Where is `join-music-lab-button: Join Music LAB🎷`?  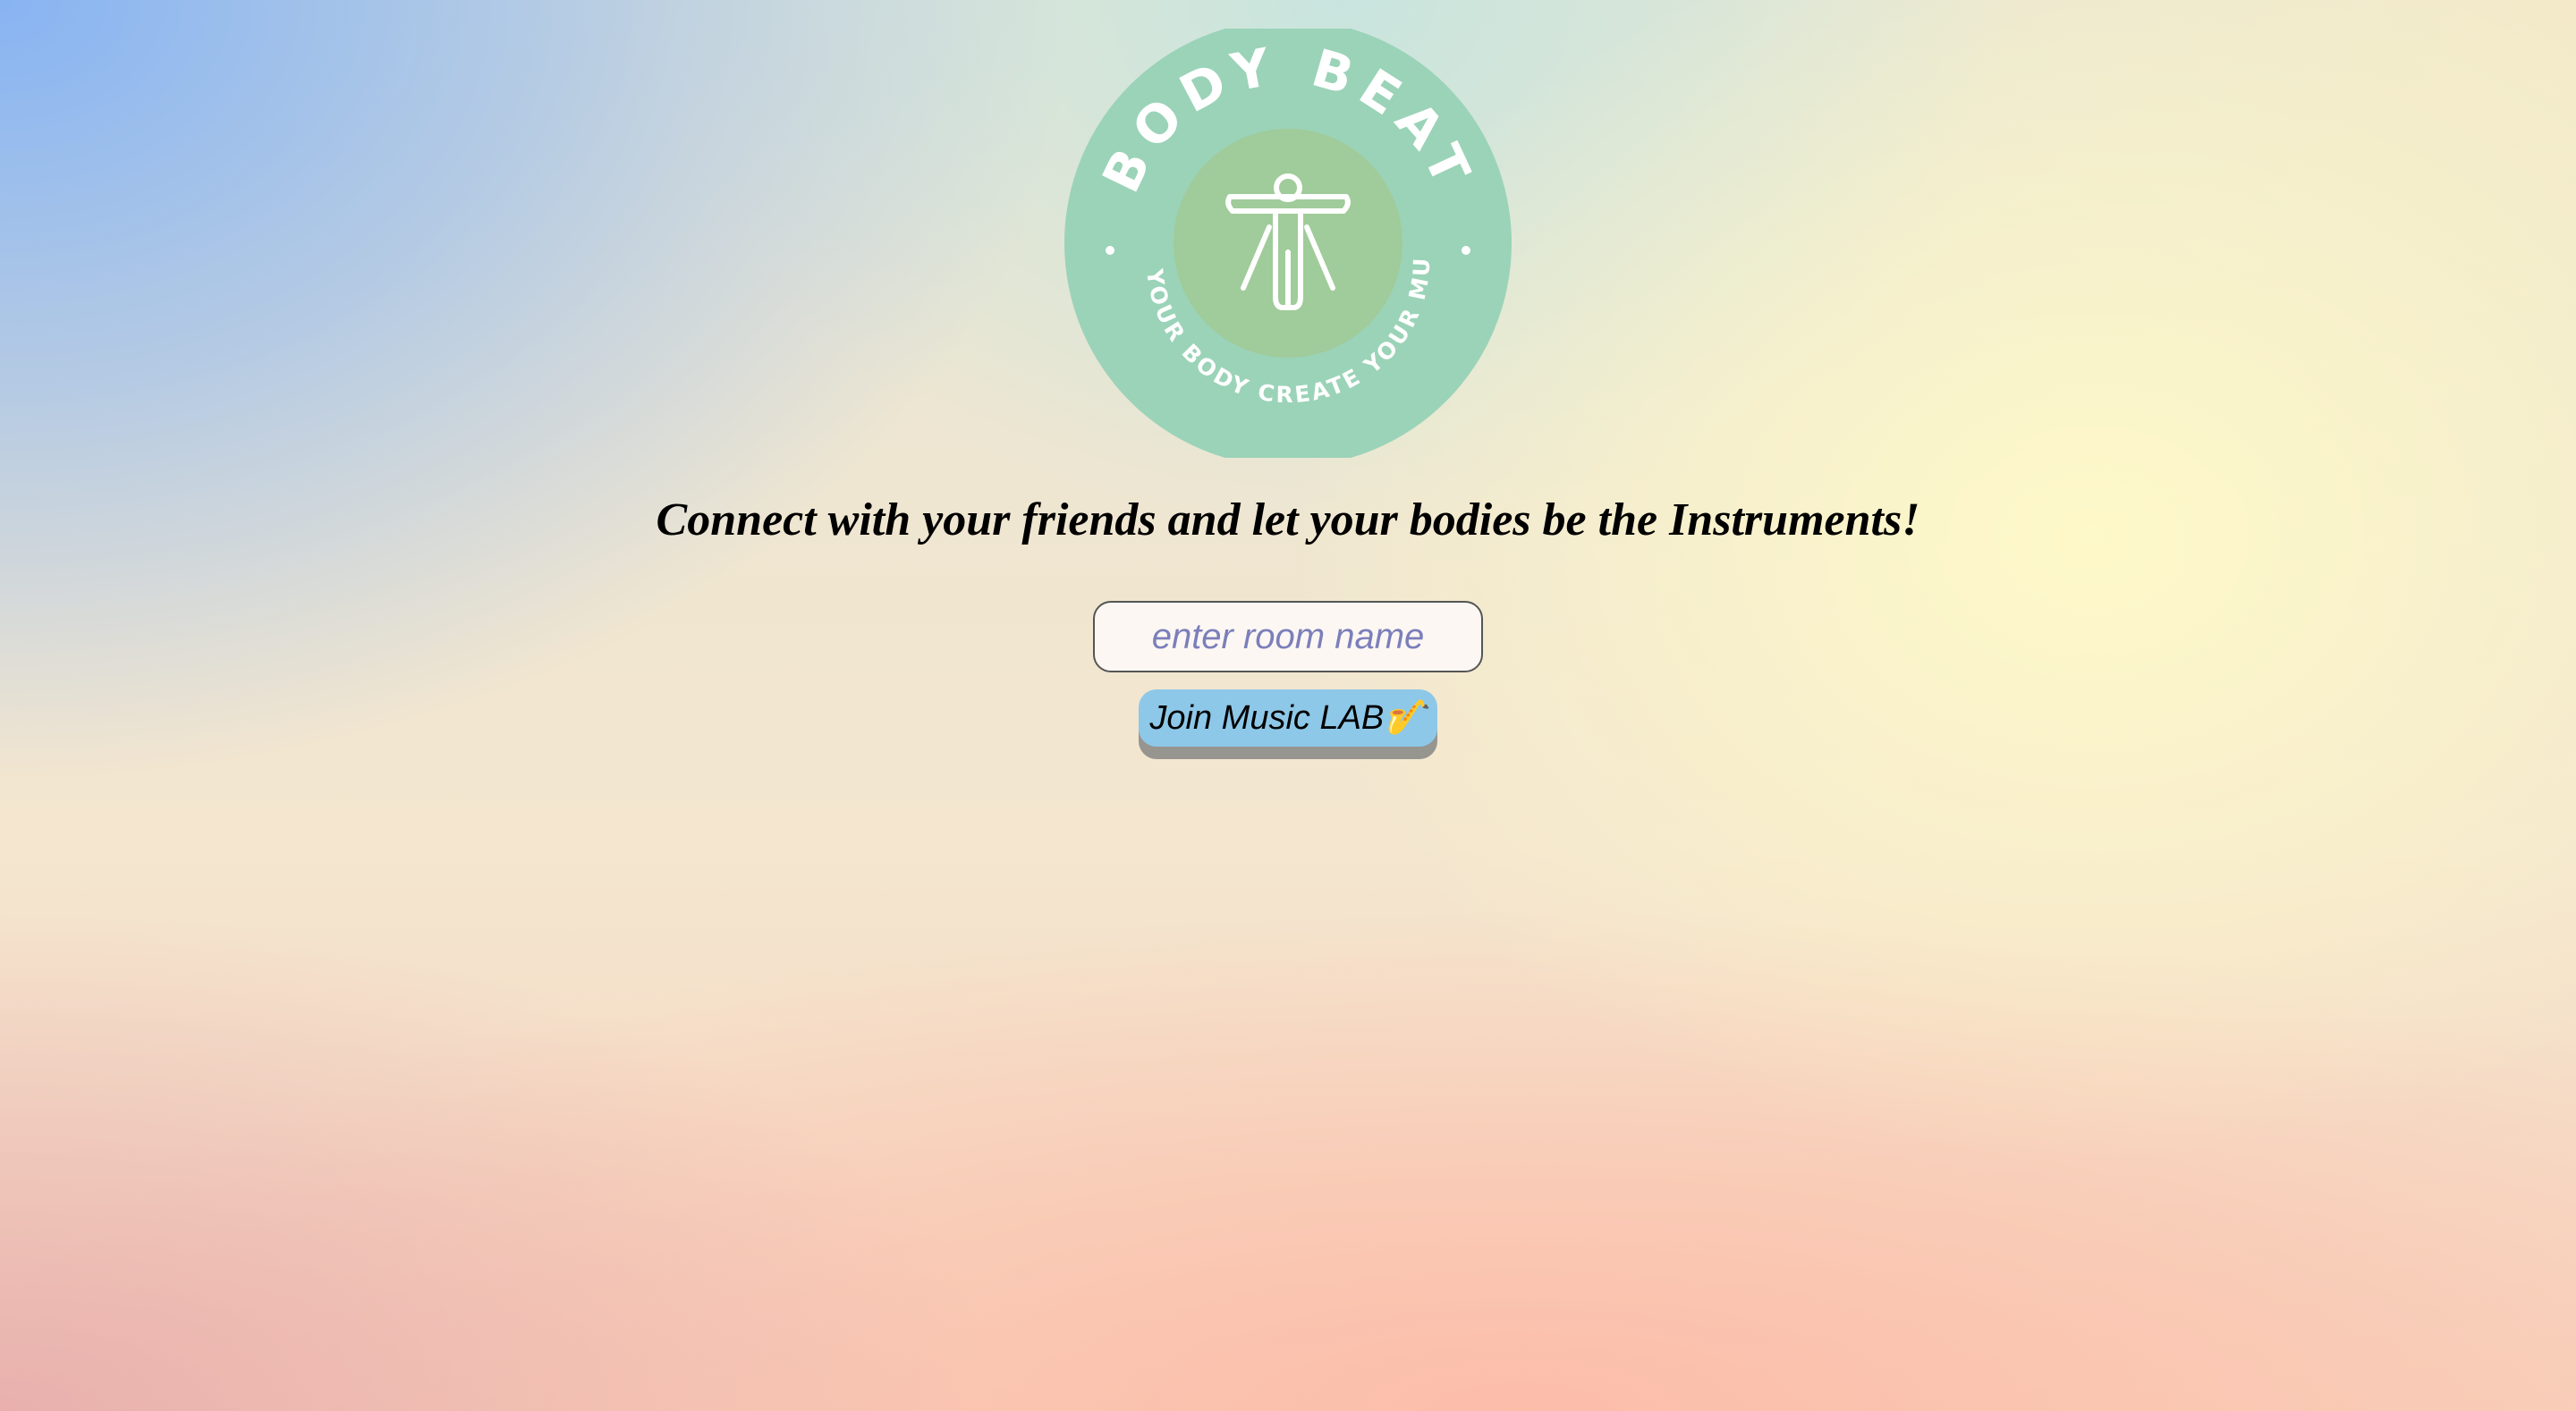
join-music-lab-button: Join Music LAB🎷 is located at coordinates (1288, 718).